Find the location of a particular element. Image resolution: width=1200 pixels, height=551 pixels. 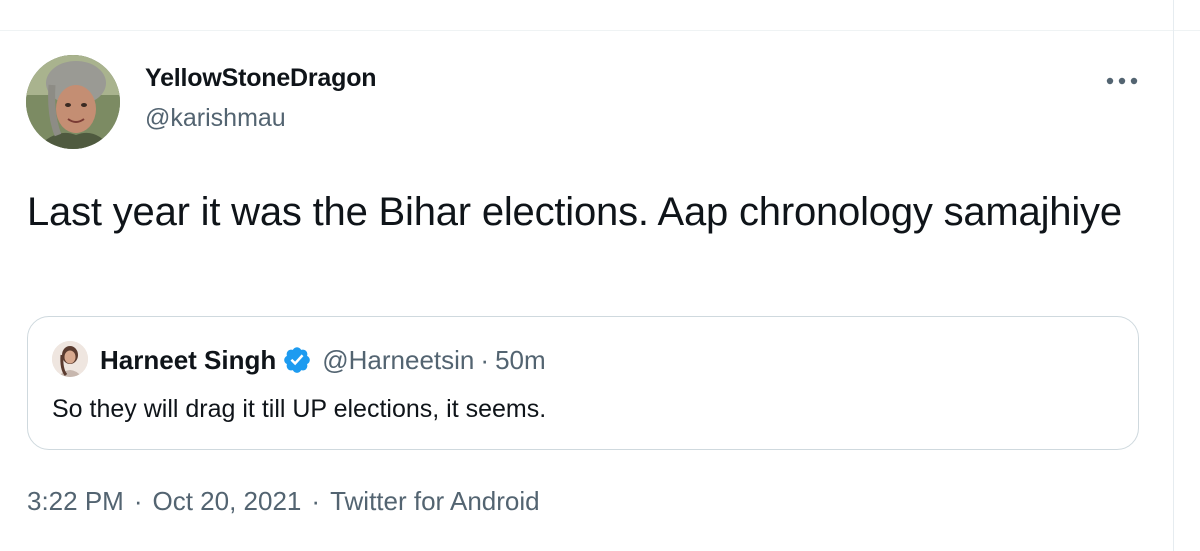

top-header-strip is located at coordinates (600, 15).